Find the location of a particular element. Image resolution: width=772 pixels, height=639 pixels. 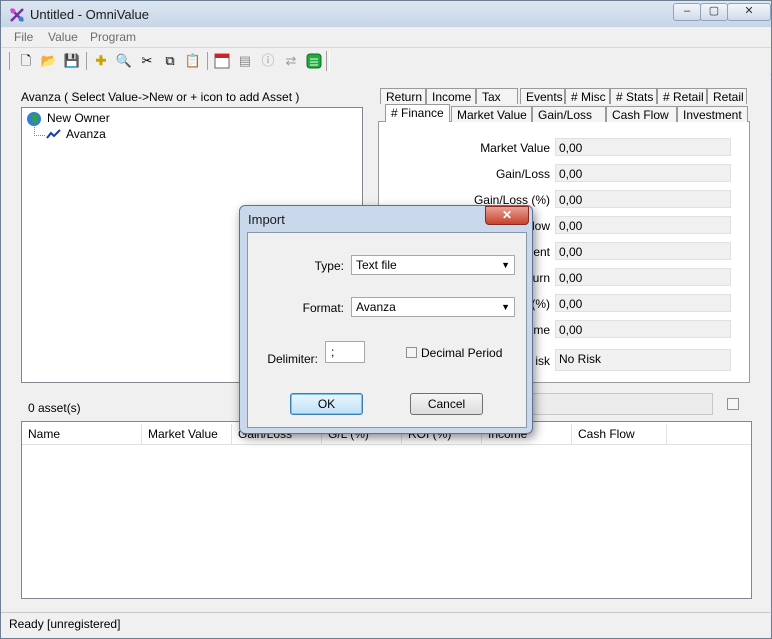

tab-retail-hash: # Retail is located at coordinates (682, 96).